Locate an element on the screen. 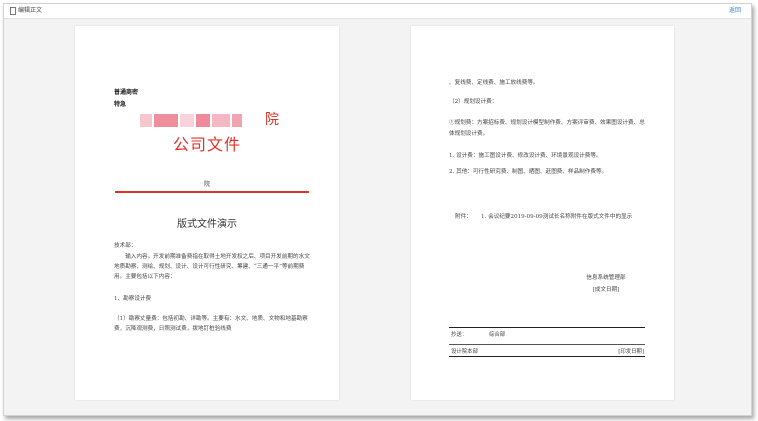 This screenshot has height=421, width=758. cc-label: 抄送： is located at coordinates (459, 335).